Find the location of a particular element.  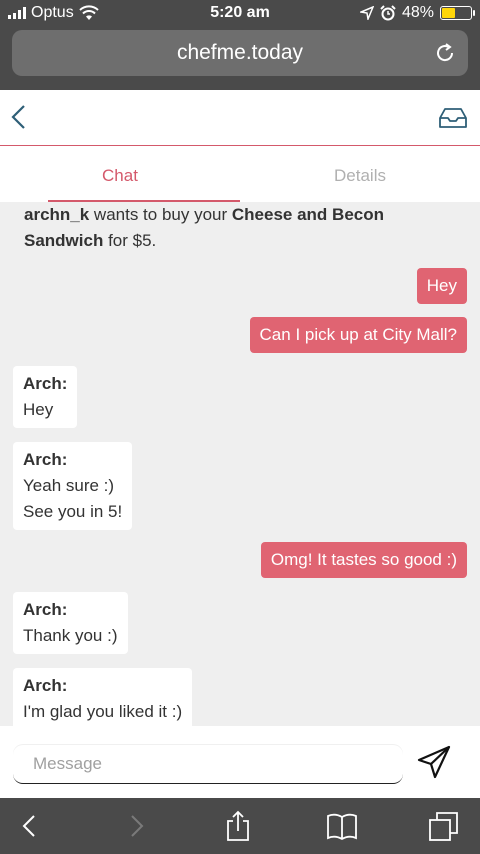

status-right: 48% is located at coordinates (417, 13).